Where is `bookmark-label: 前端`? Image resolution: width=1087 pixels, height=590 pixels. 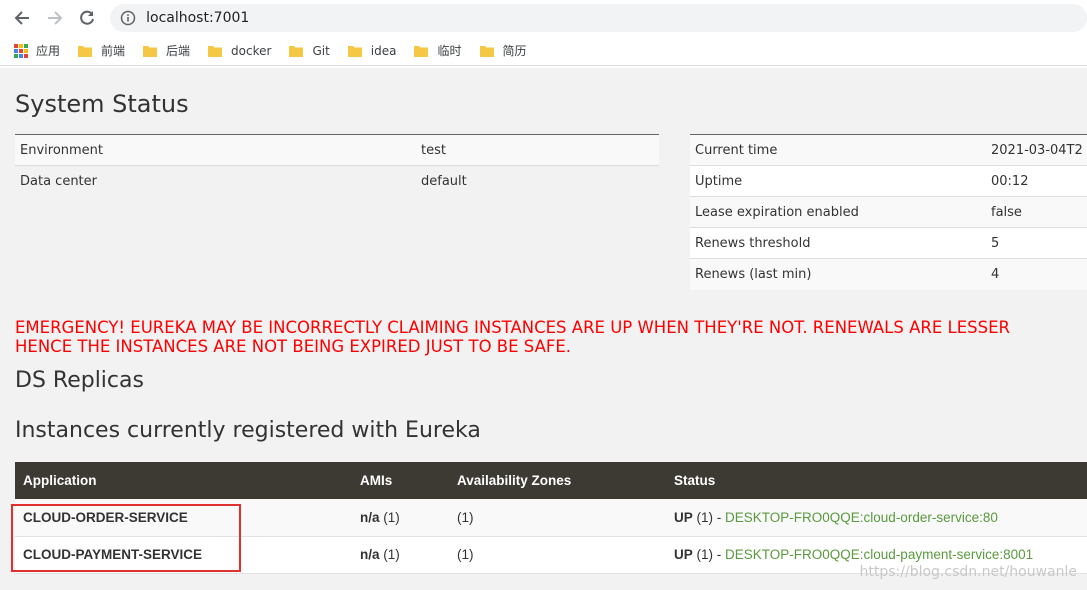
bookmark-label: 前端 is located at coordinates (113, 51).